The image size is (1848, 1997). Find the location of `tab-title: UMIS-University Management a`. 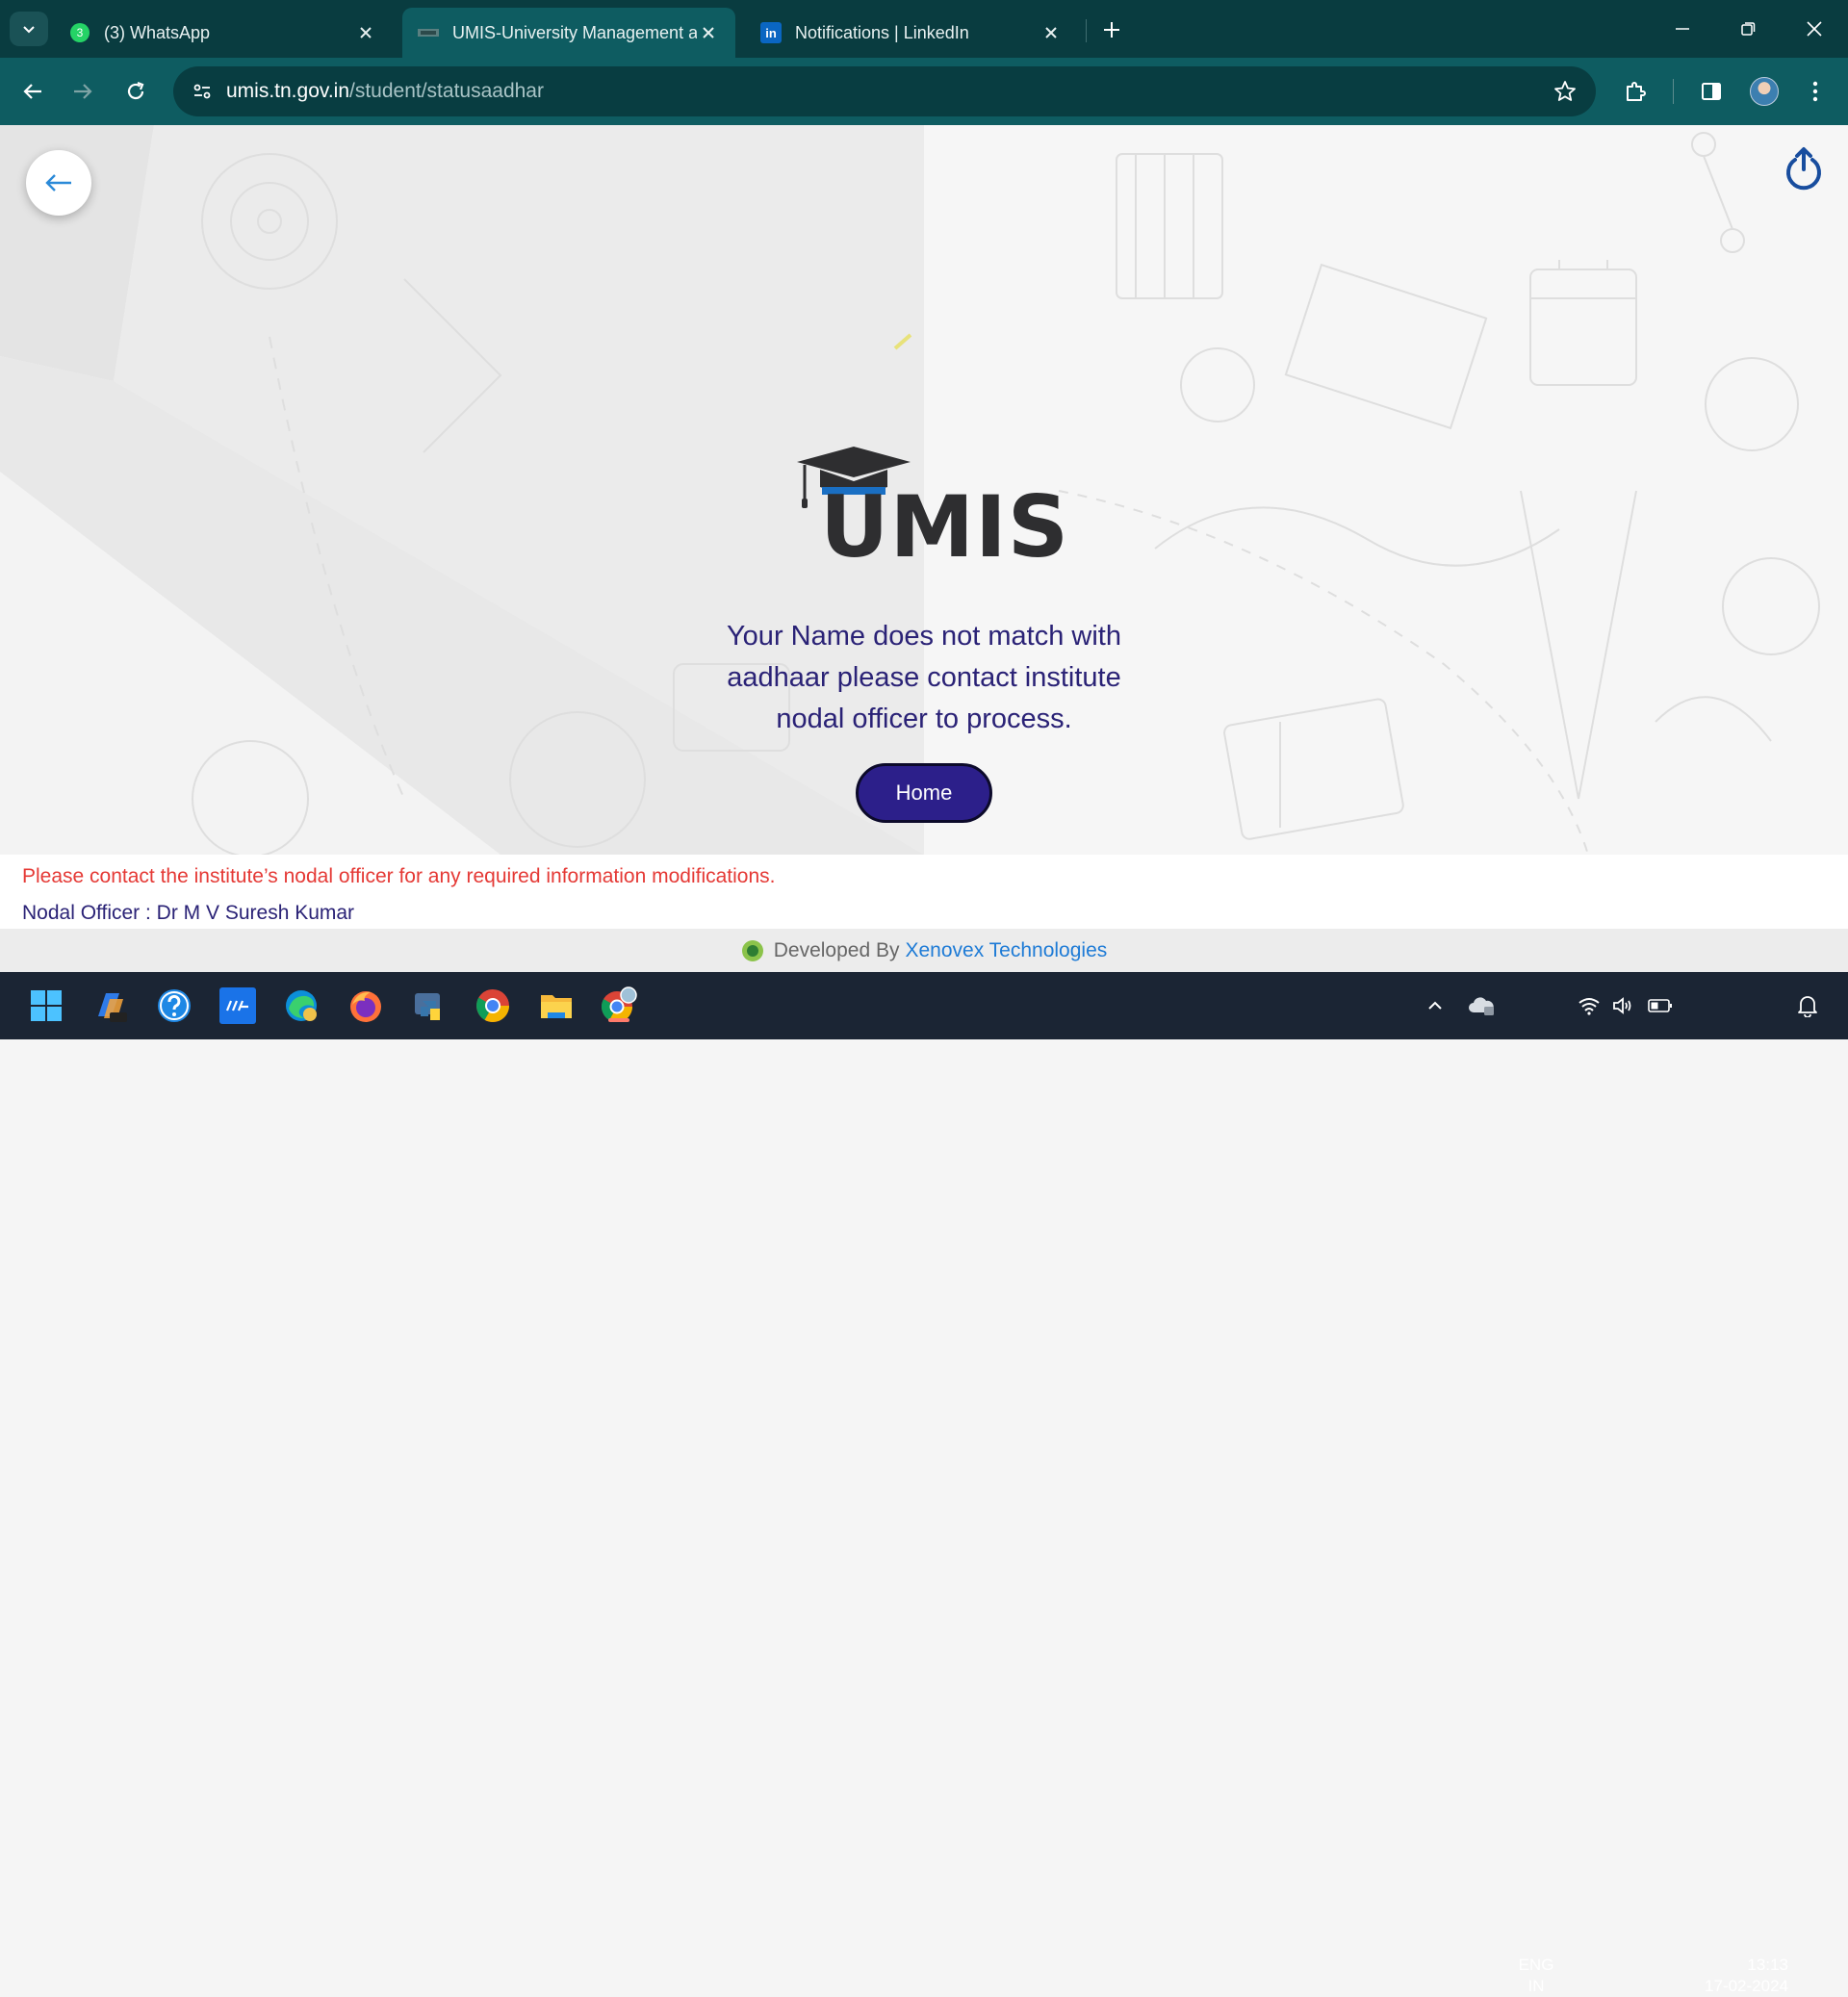

tab-title: UMIS-University Management a is located at coordinates (574, 32).